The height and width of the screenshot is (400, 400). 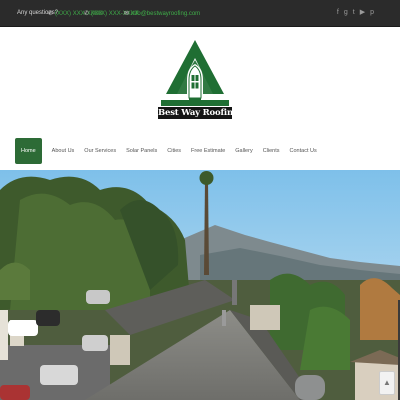 I want to click on email-text: info@bestwayroofing.com, so click(x=166, y=14).